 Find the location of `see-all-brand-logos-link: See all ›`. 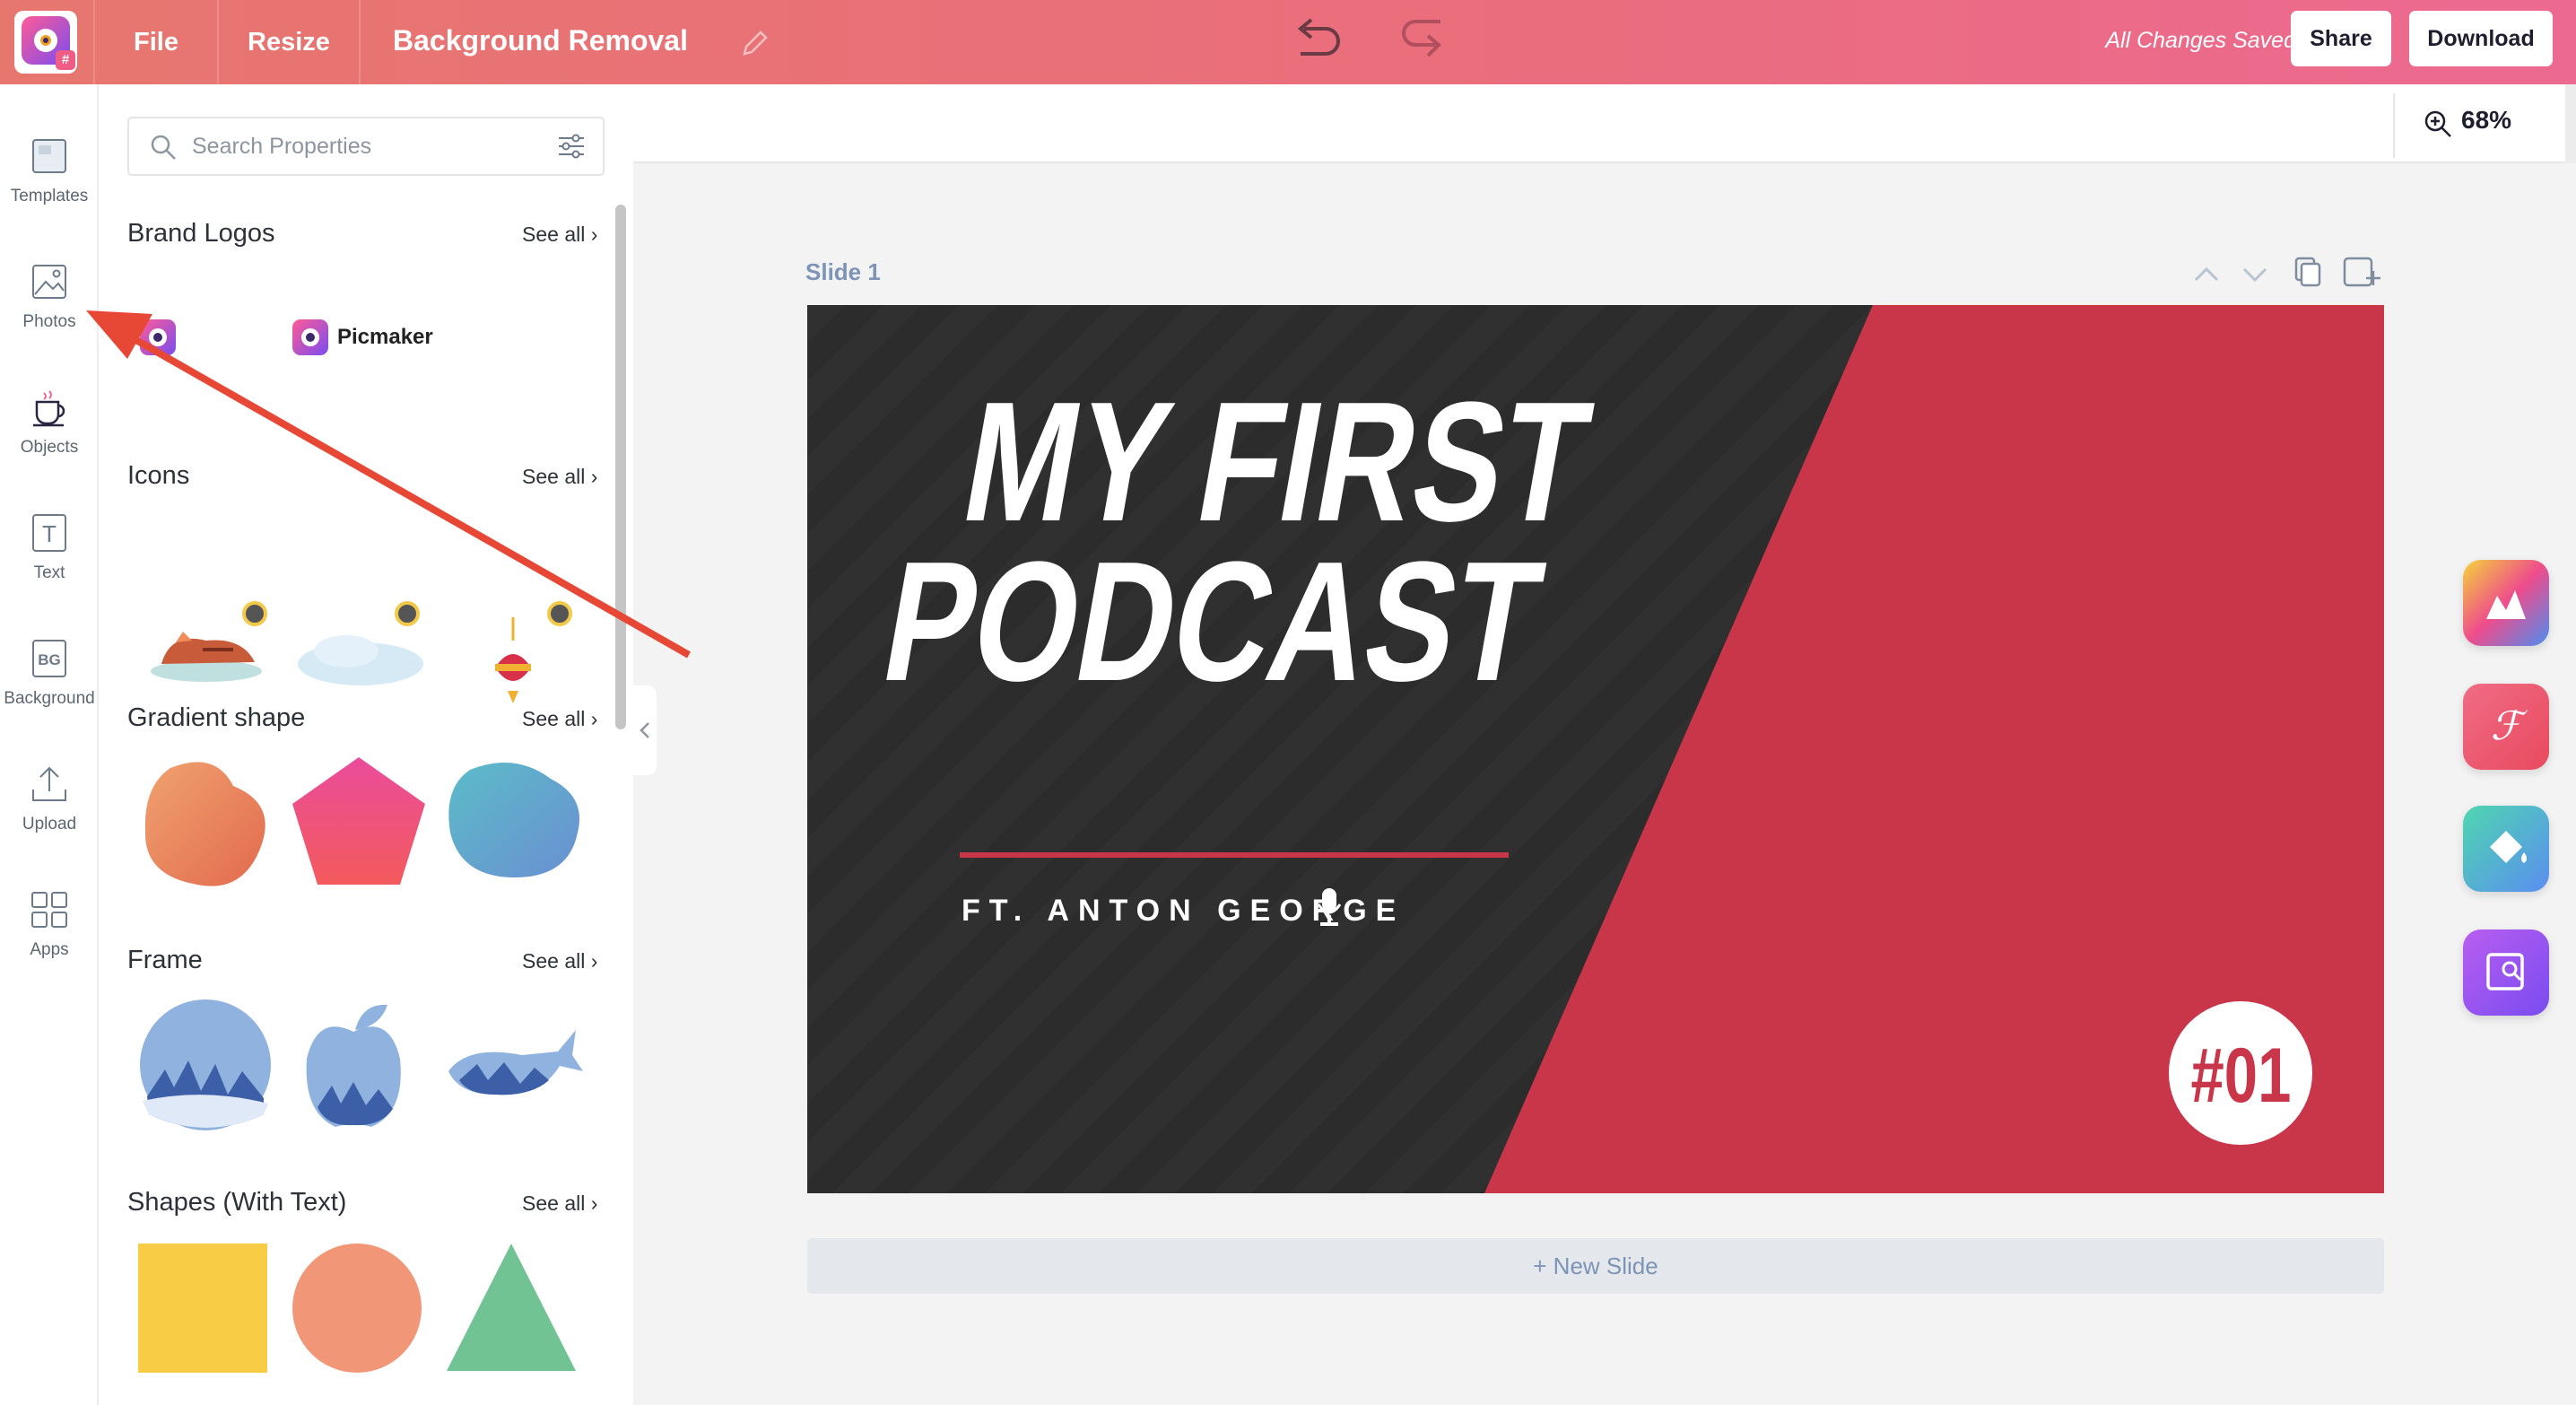

see-all-brand-logos-link: See all › is located at coordinates (559, 235).